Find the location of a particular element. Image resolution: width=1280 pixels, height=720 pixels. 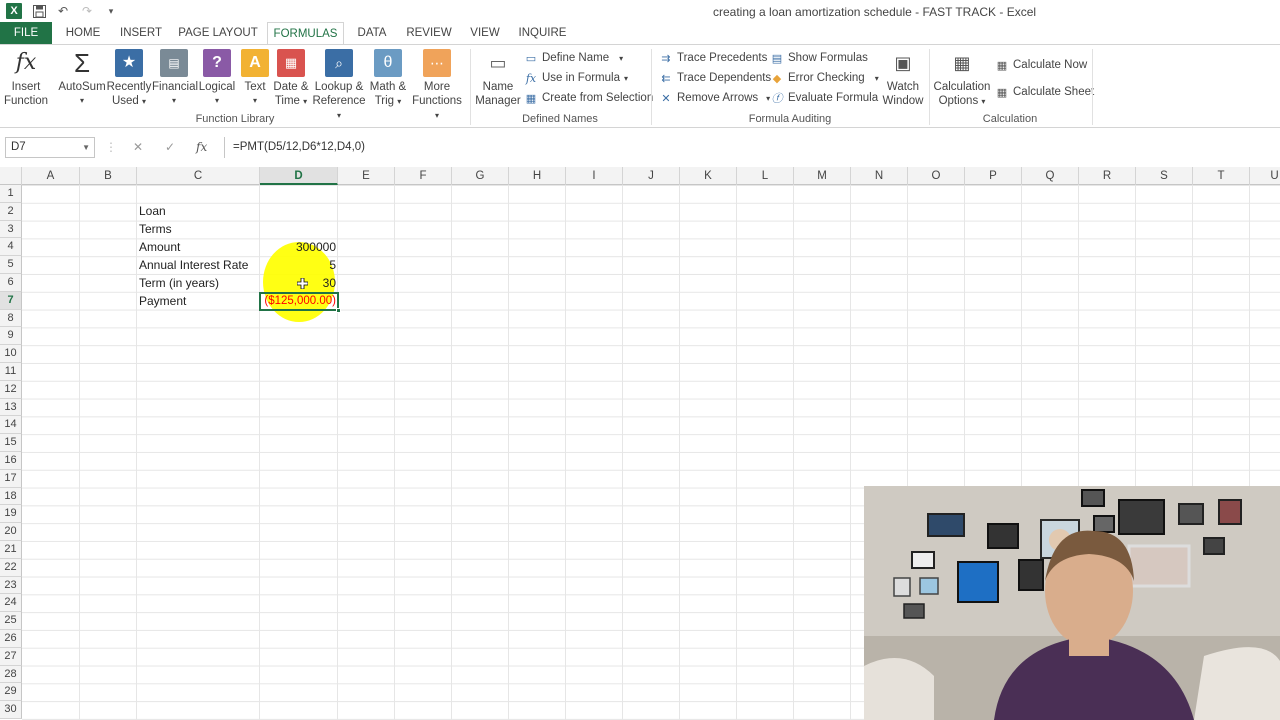

column-header-s: S is located at coordinates (1164, 176).